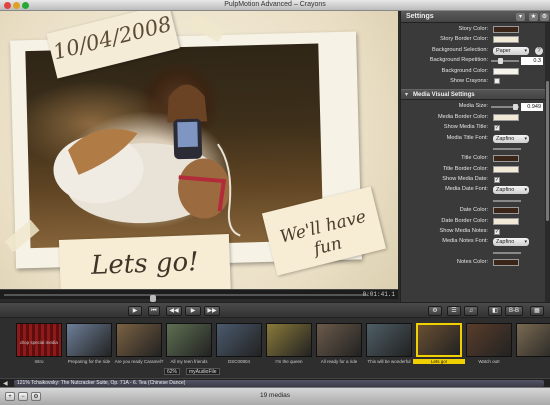 This screenshot has width=550, height=405. Describe the element at coordinates (537, 311) in the screenshot. I see `grid-view-button: ▦` at that location.